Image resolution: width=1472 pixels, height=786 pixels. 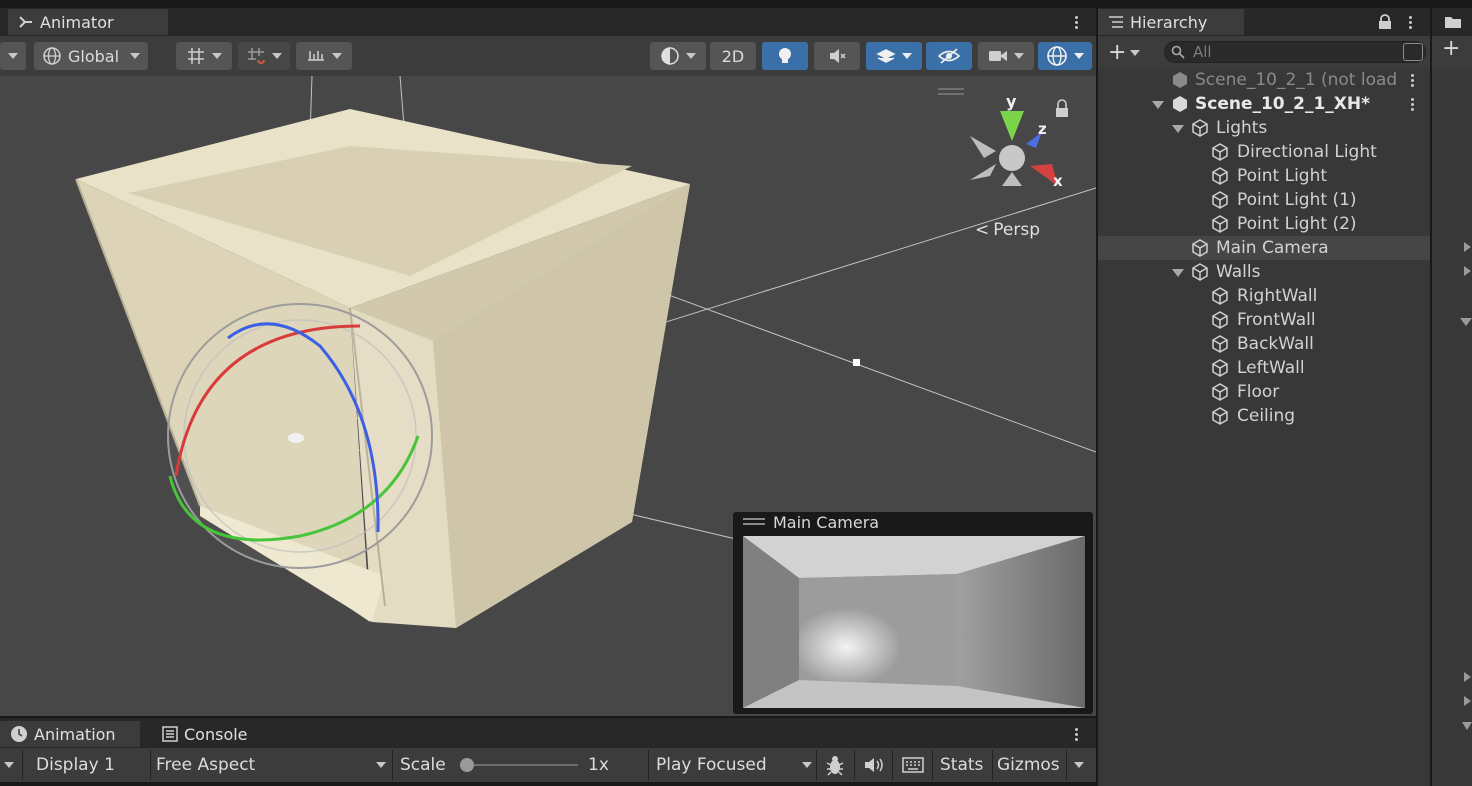 I want to click on tree-item-backwall: BackWall, so click(x=1264, y=344).